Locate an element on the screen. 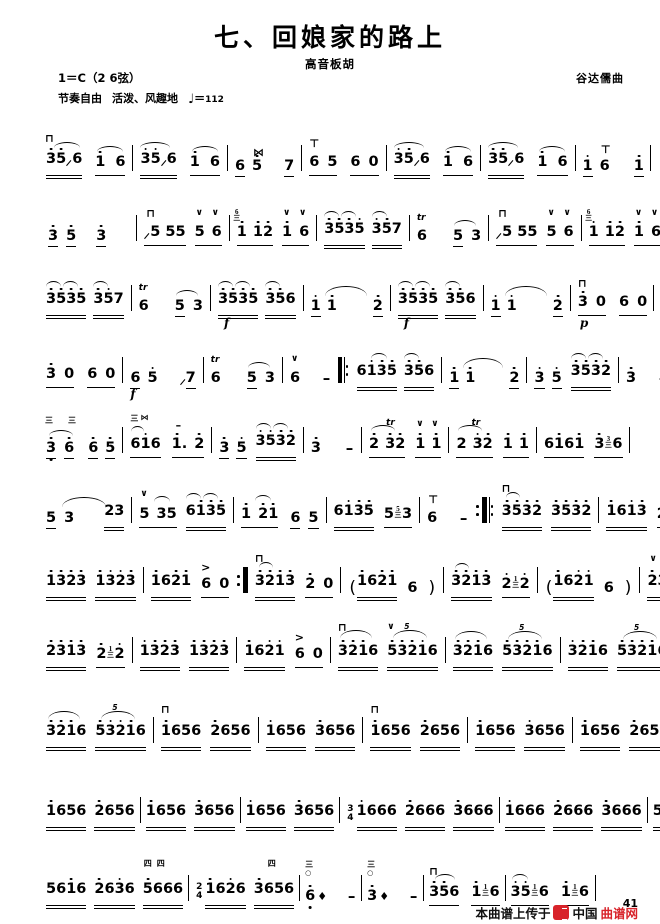  measure: 1 6 5 6 3 6 5 6 is located at coordinates (290, 806).